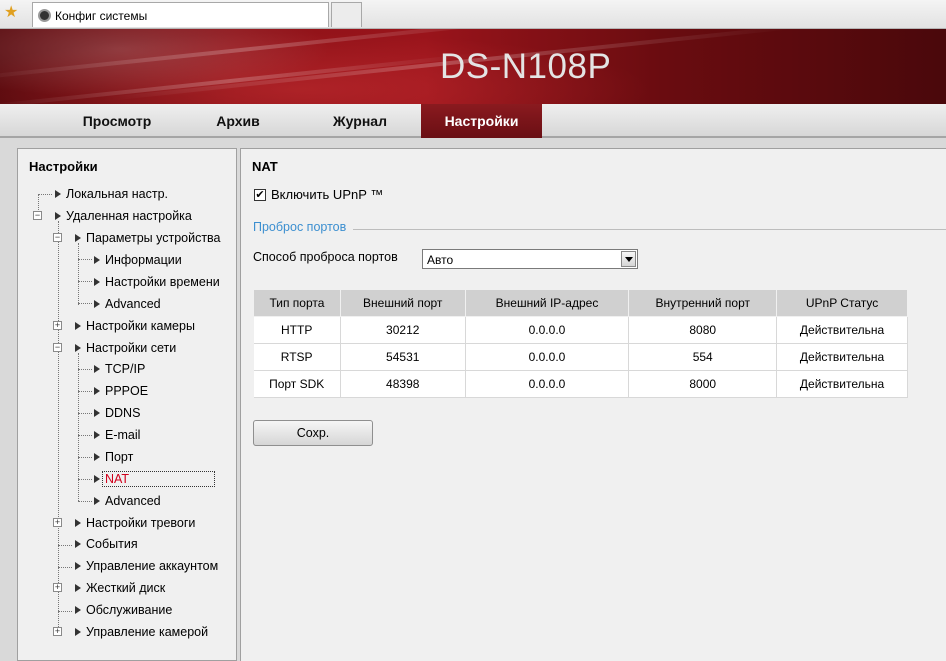 The width and height of the screenshot is (946, 661). What do you see at coordinates (117, 479) in the screenshot?
I see `tree-item-label: NAT` at bounding box center [117, 479].